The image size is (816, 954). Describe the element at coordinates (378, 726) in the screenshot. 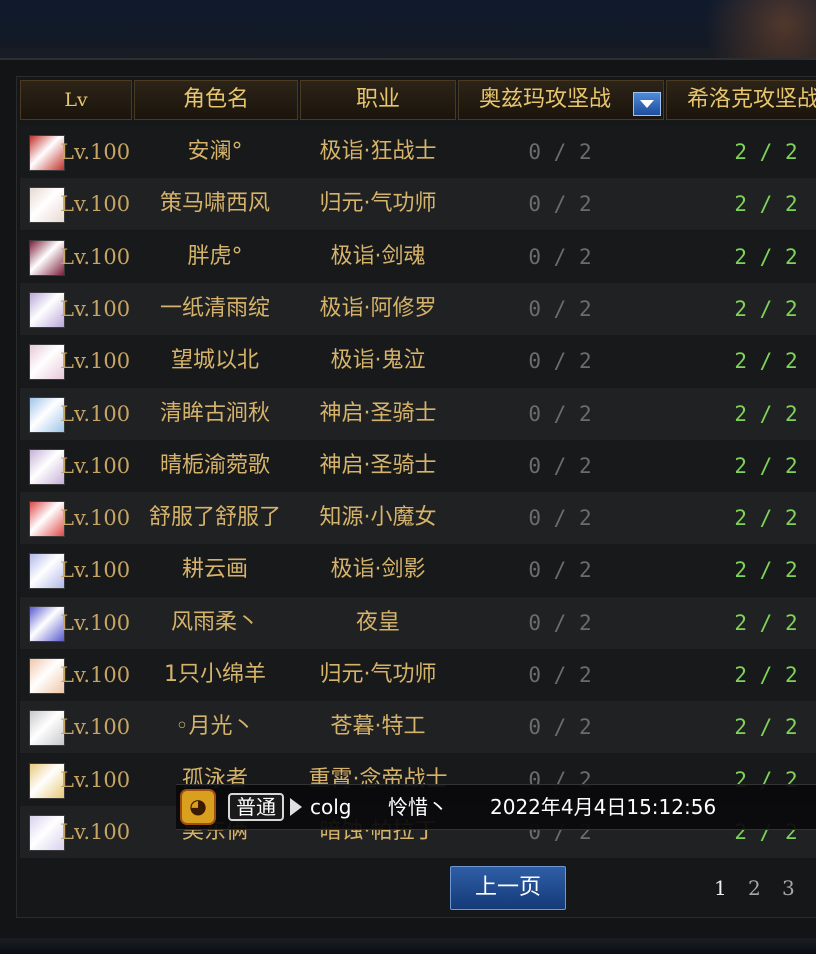

I see `job-cell: 苍暮·特工` at that location.